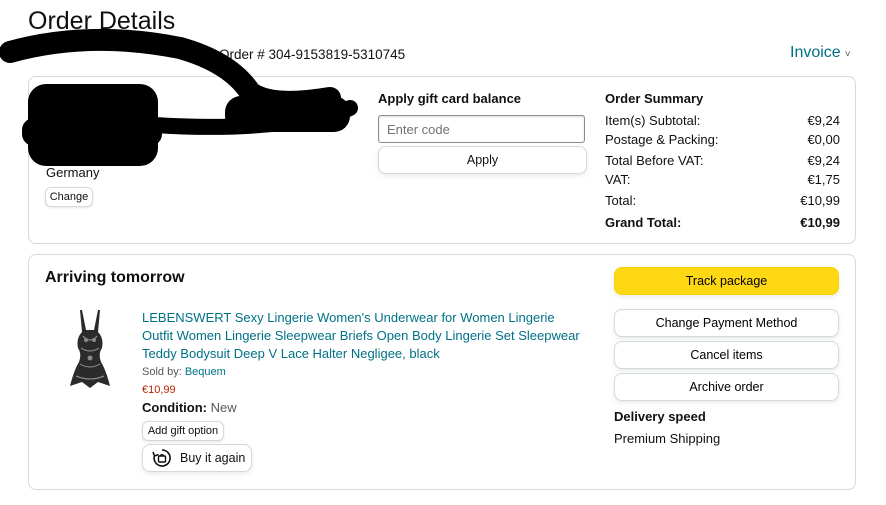  Describe the element at coordinates (212, 458) in the screenshot. I see `buy-again-label: Buy it again` at that location.